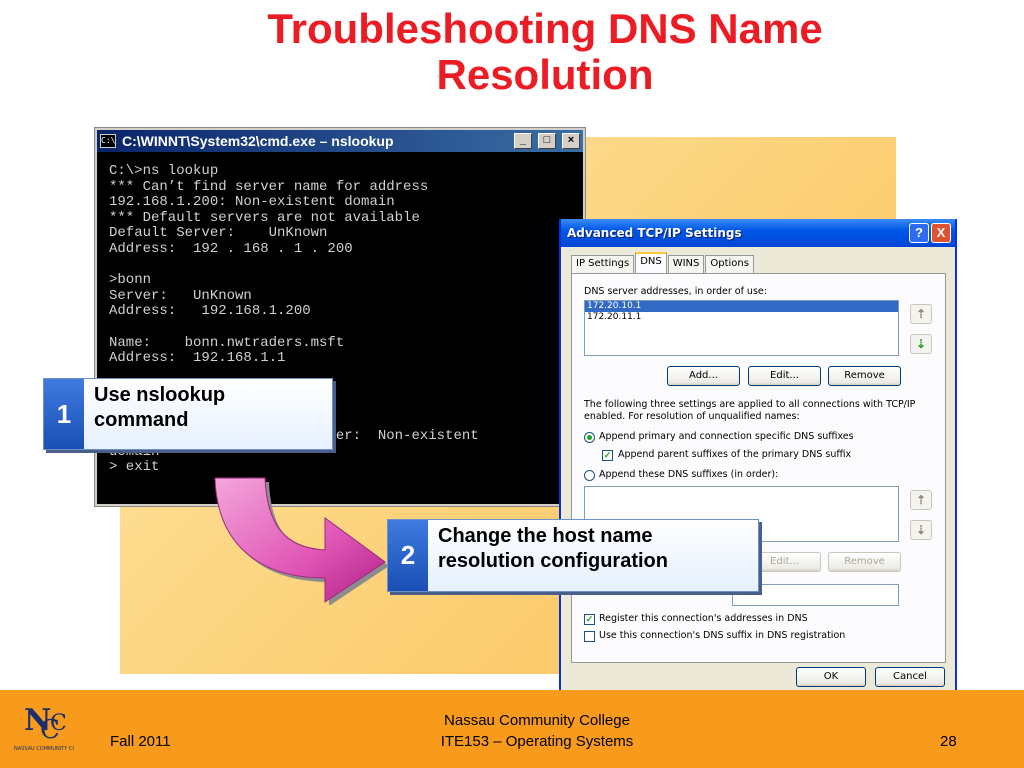  Describe the element at coordinates (864, 562) in the screenshot. I see `suffix-remove-button: Remove` at that location.